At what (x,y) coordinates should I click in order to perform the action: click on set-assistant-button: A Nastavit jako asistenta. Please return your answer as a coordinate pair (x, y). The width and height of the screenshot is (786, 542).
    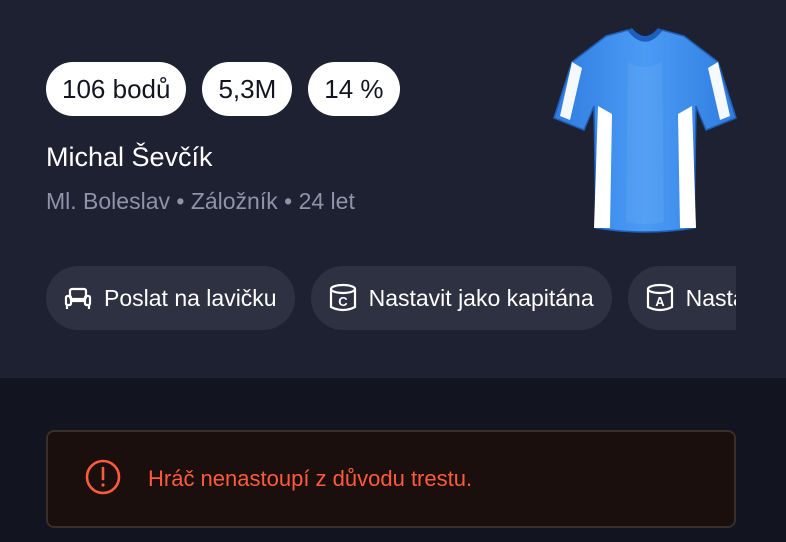
    Looking at the image, I should click on (681, 298).